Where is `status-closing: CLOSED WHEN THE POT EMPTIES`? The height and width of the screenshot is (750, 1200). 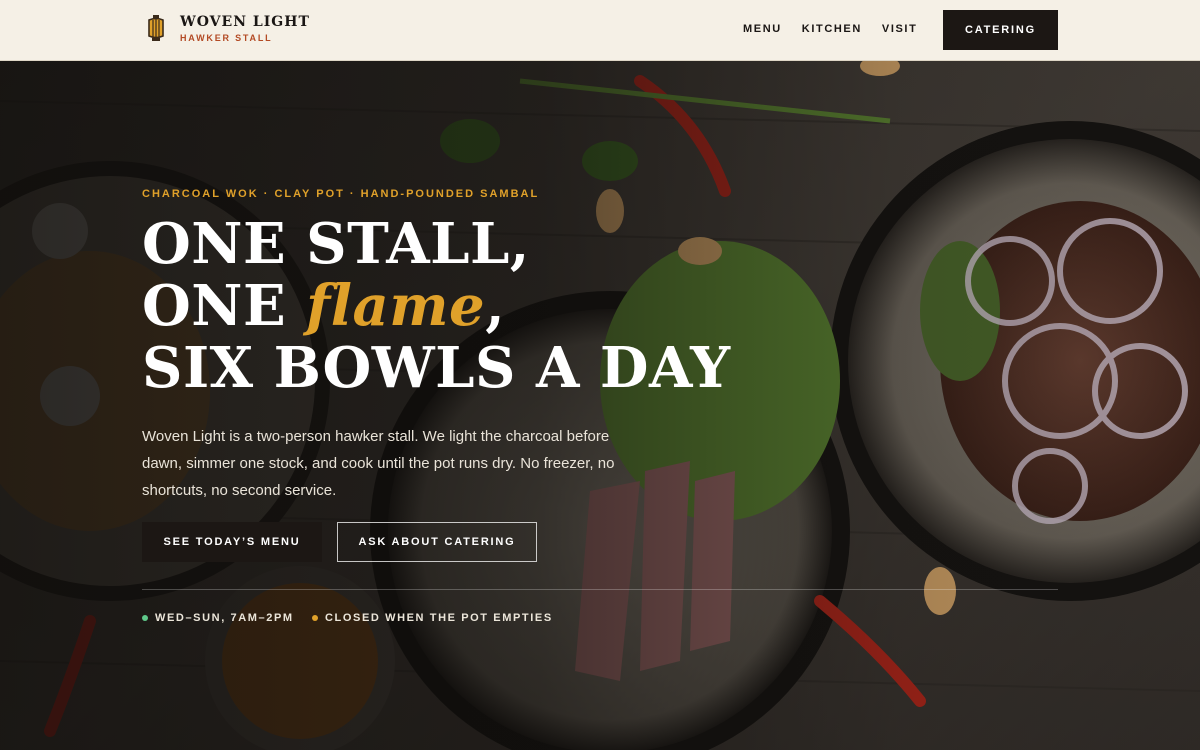 status-closing: CLOSED WHEN THE POT EMPTIES is located at coordinates (432, 618).